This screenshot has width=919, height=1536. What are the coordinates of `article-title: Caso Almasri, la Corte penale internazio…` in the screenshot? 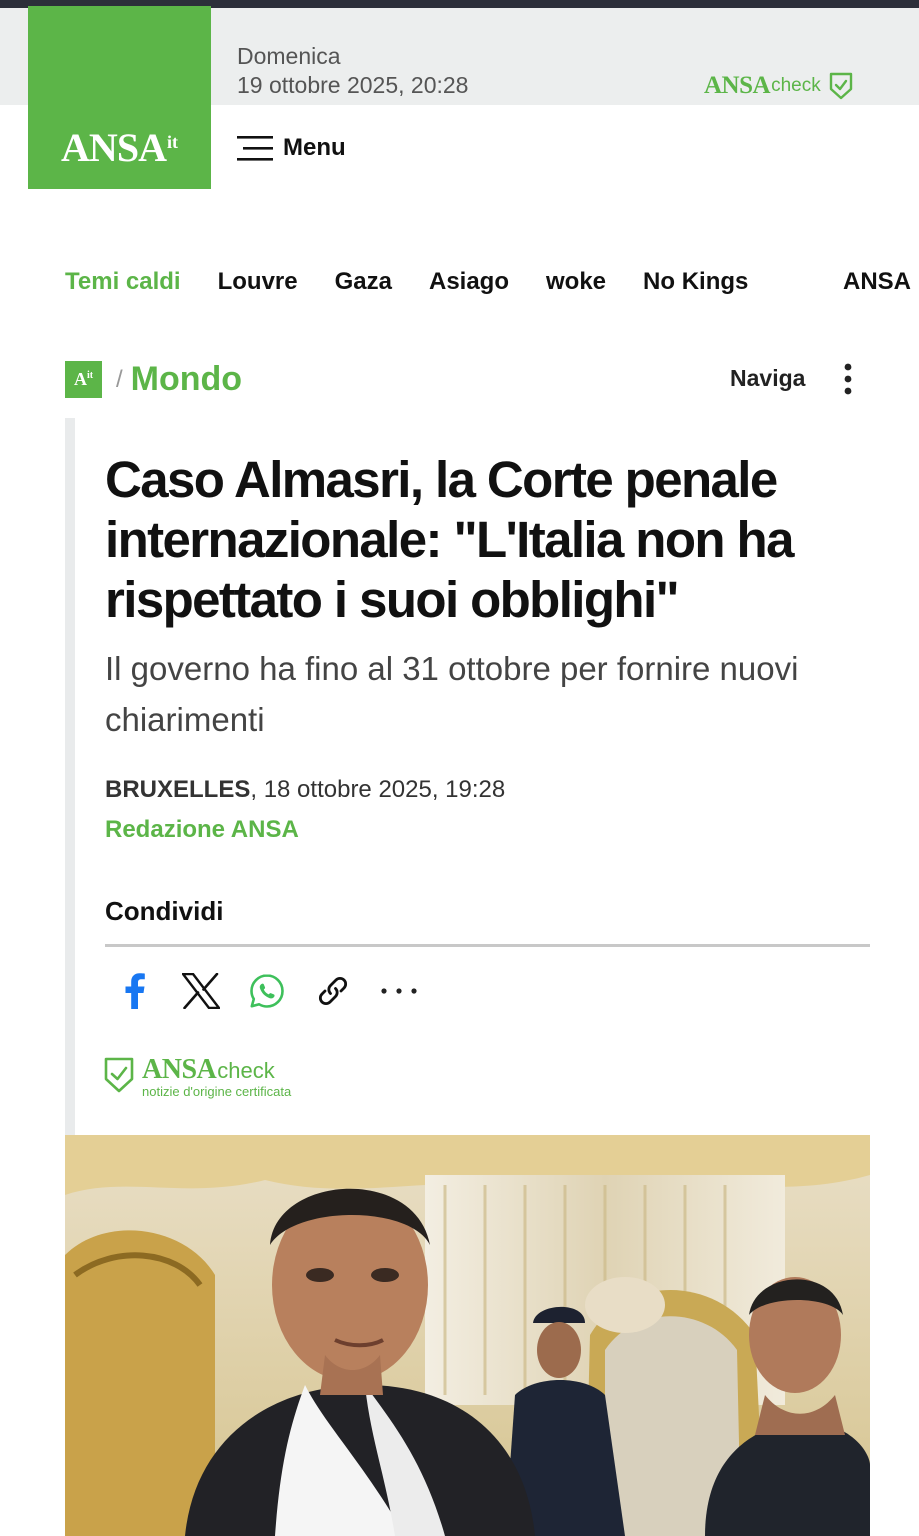 It's located at (449, 539).